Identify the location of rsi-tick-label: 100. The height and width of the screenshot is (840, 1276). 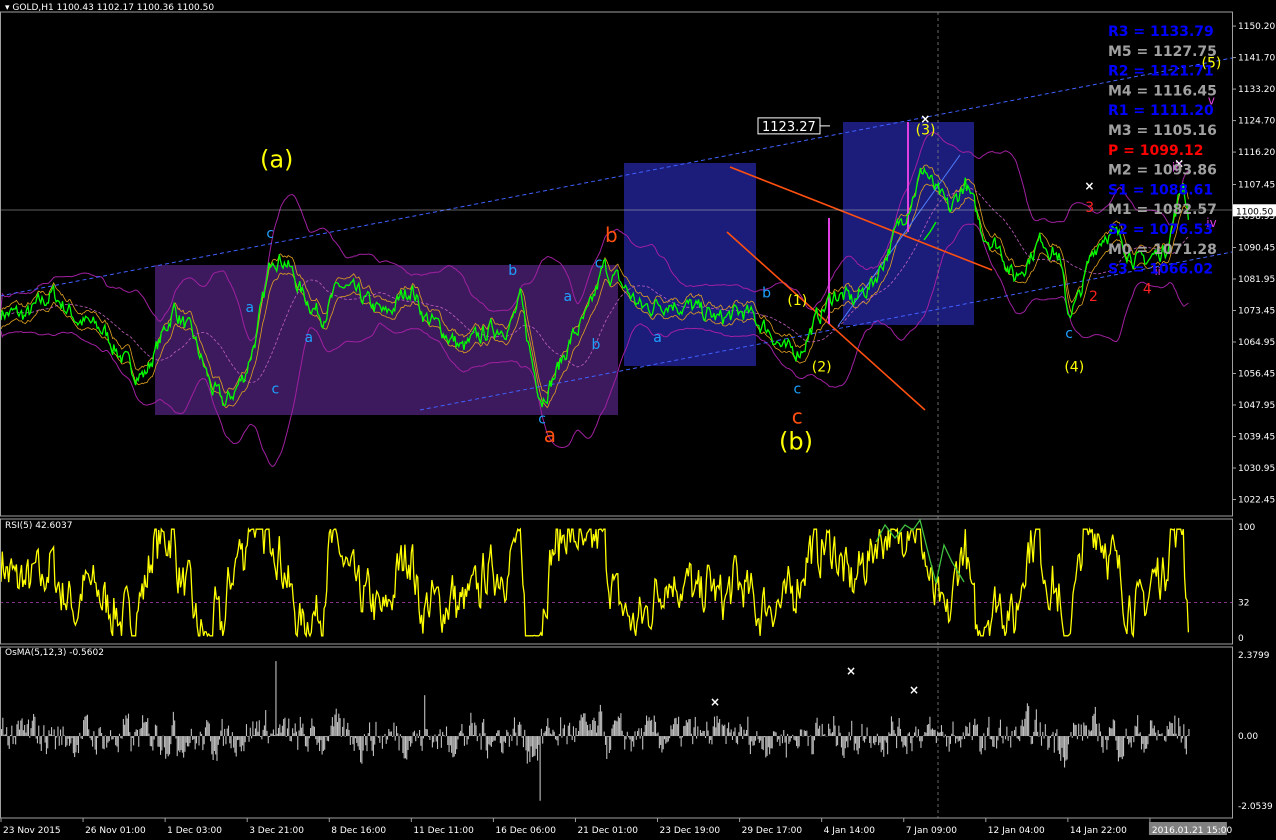
(1246, 528).